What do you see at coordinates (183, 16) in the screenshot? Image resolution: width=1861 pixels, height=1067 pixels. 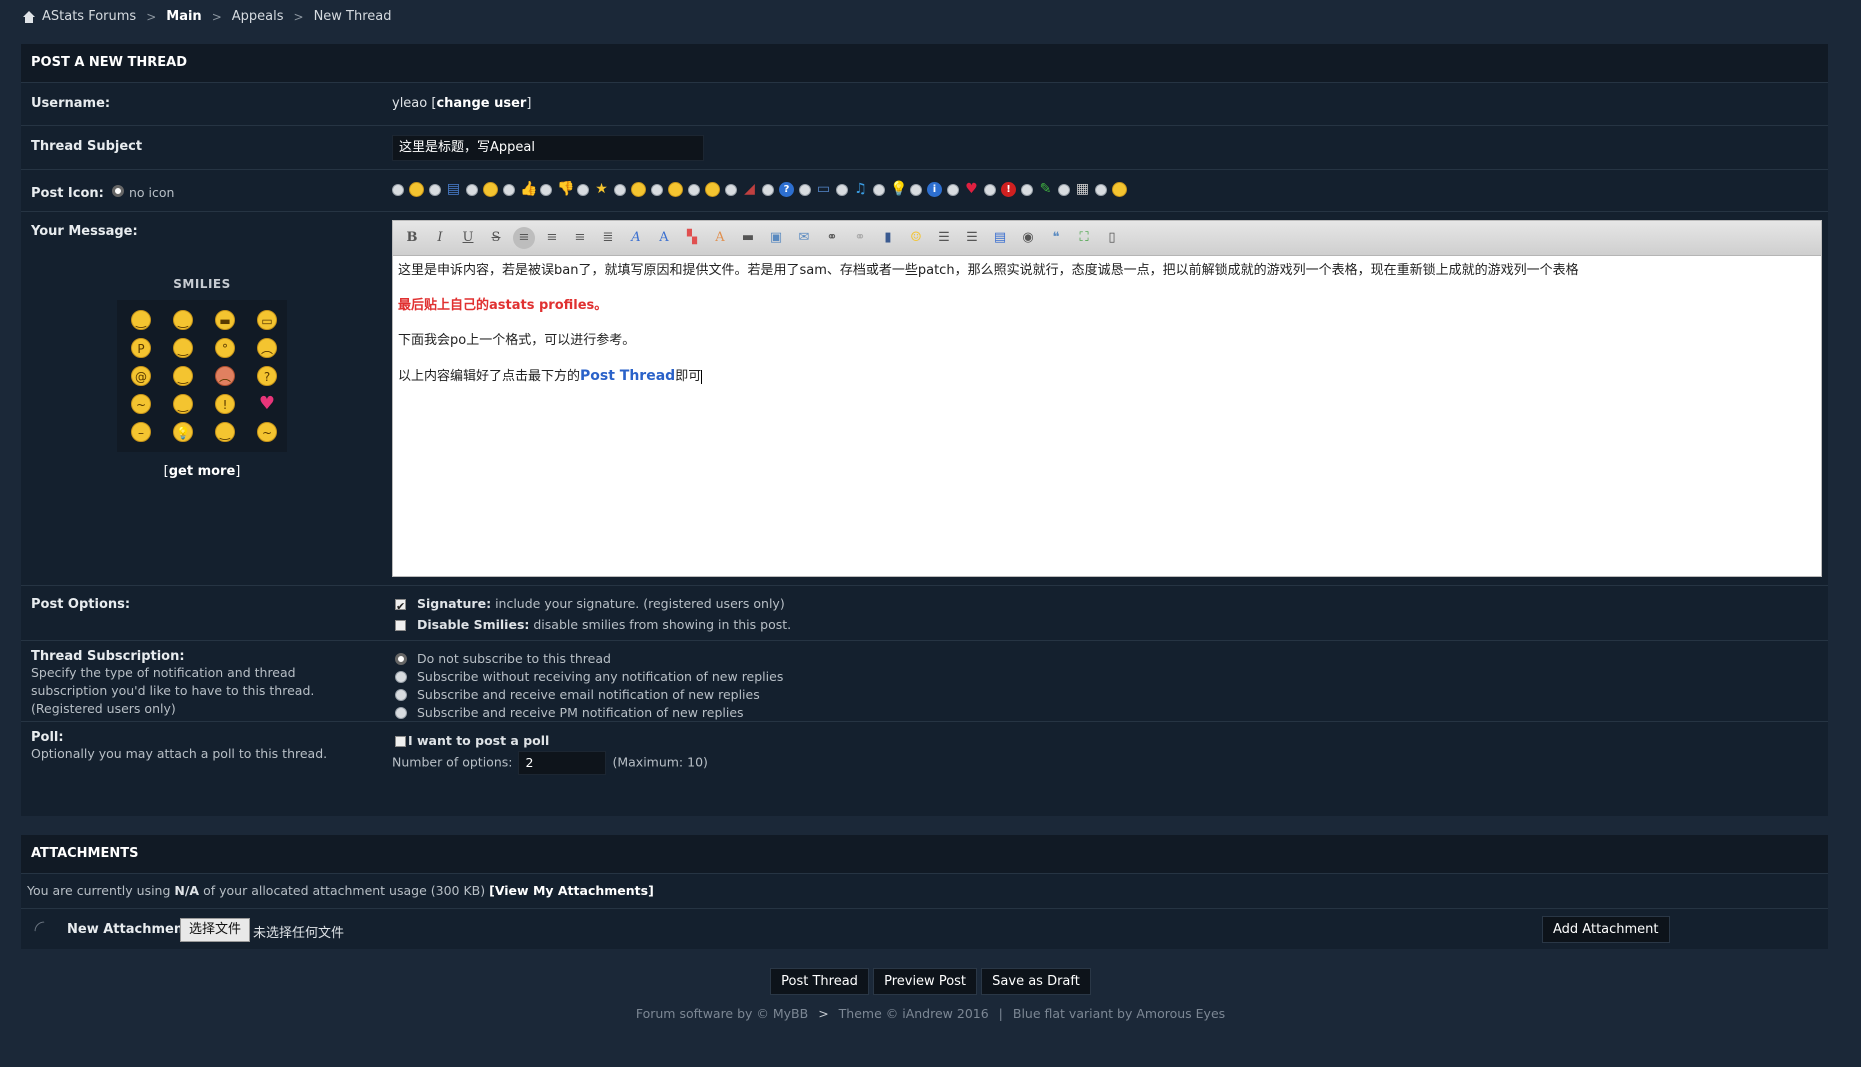 I see `breadcrumb-main: Main` at bounding box center [183, 16].